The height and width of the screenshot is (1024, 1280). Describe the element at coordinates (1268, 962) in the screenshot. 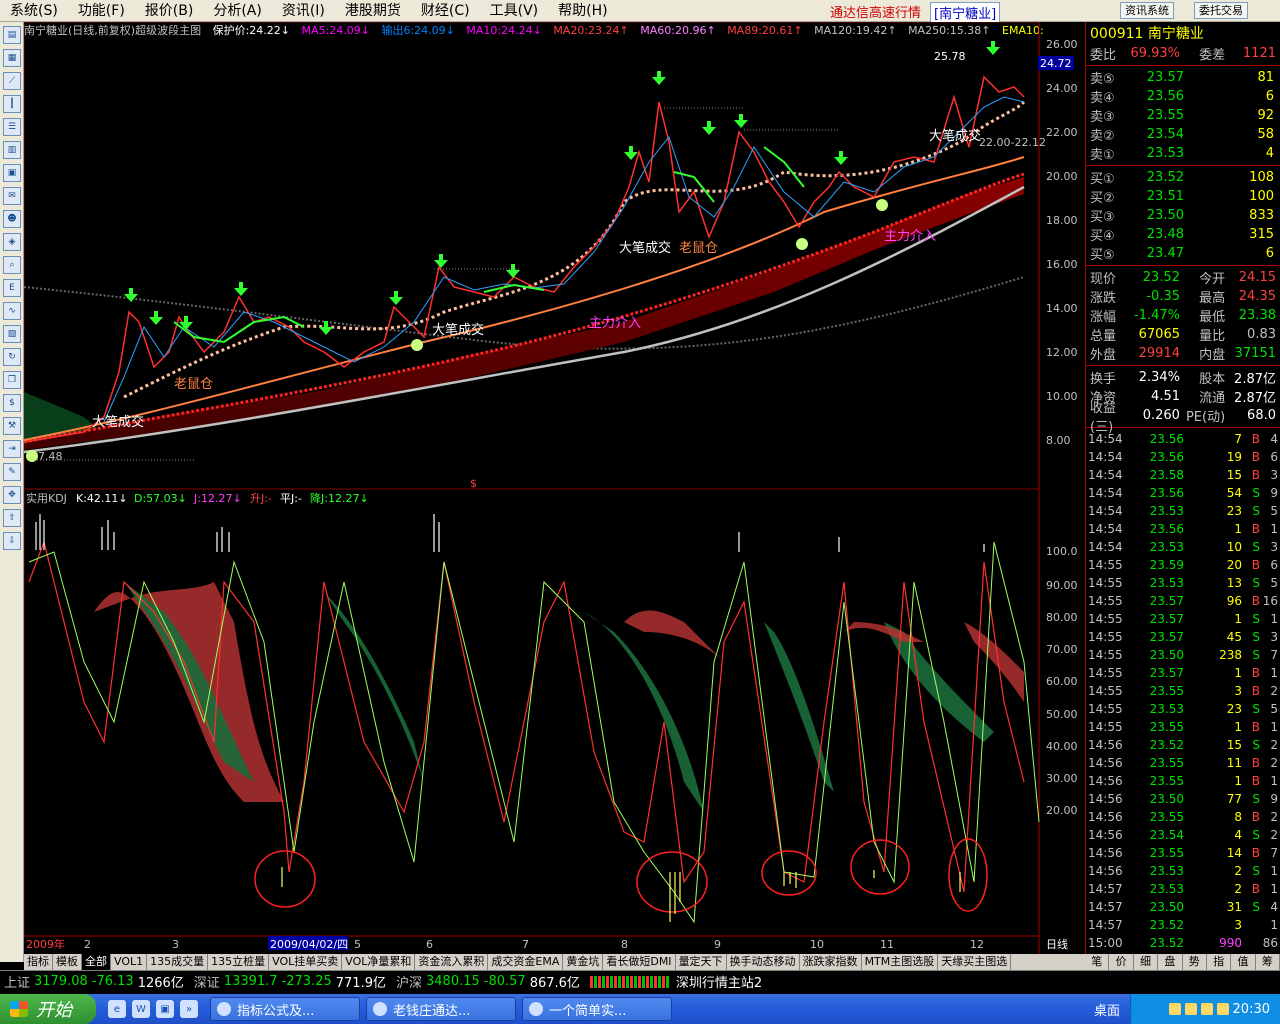

I see `right-panel-tab: 筹` at that location.